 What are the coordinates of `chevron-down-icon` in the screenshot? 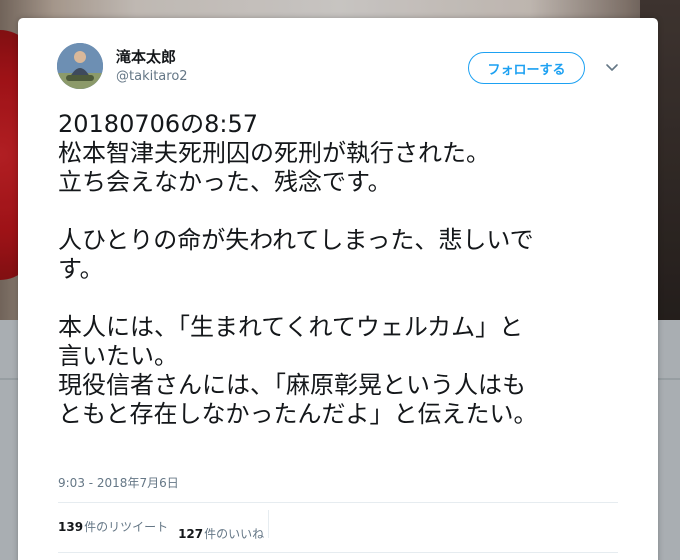 It's located at (612, 67).